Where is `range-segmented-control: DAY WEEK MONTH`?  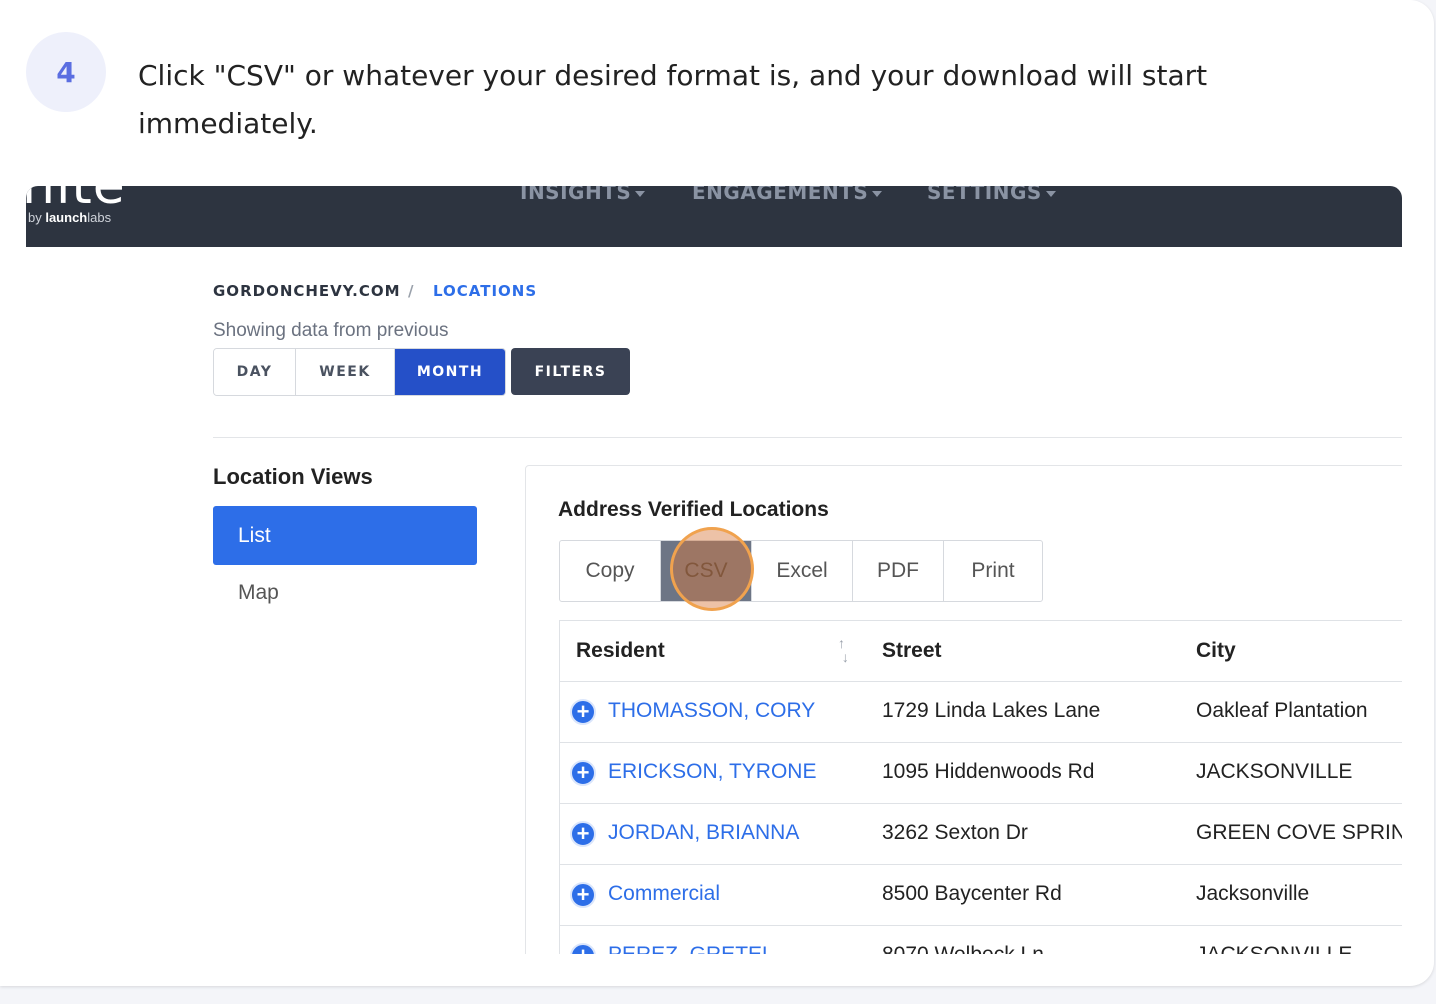 range-segmented-control: DAY WEEK MONTH is located at coordinates (359, 372).